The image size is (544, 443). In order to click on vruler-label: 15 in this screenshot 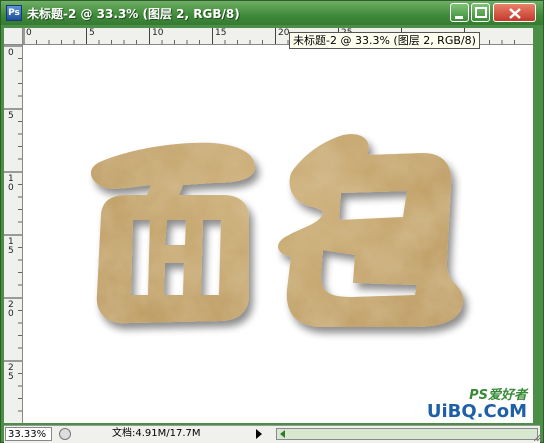, I will do `click(11, 246)`.